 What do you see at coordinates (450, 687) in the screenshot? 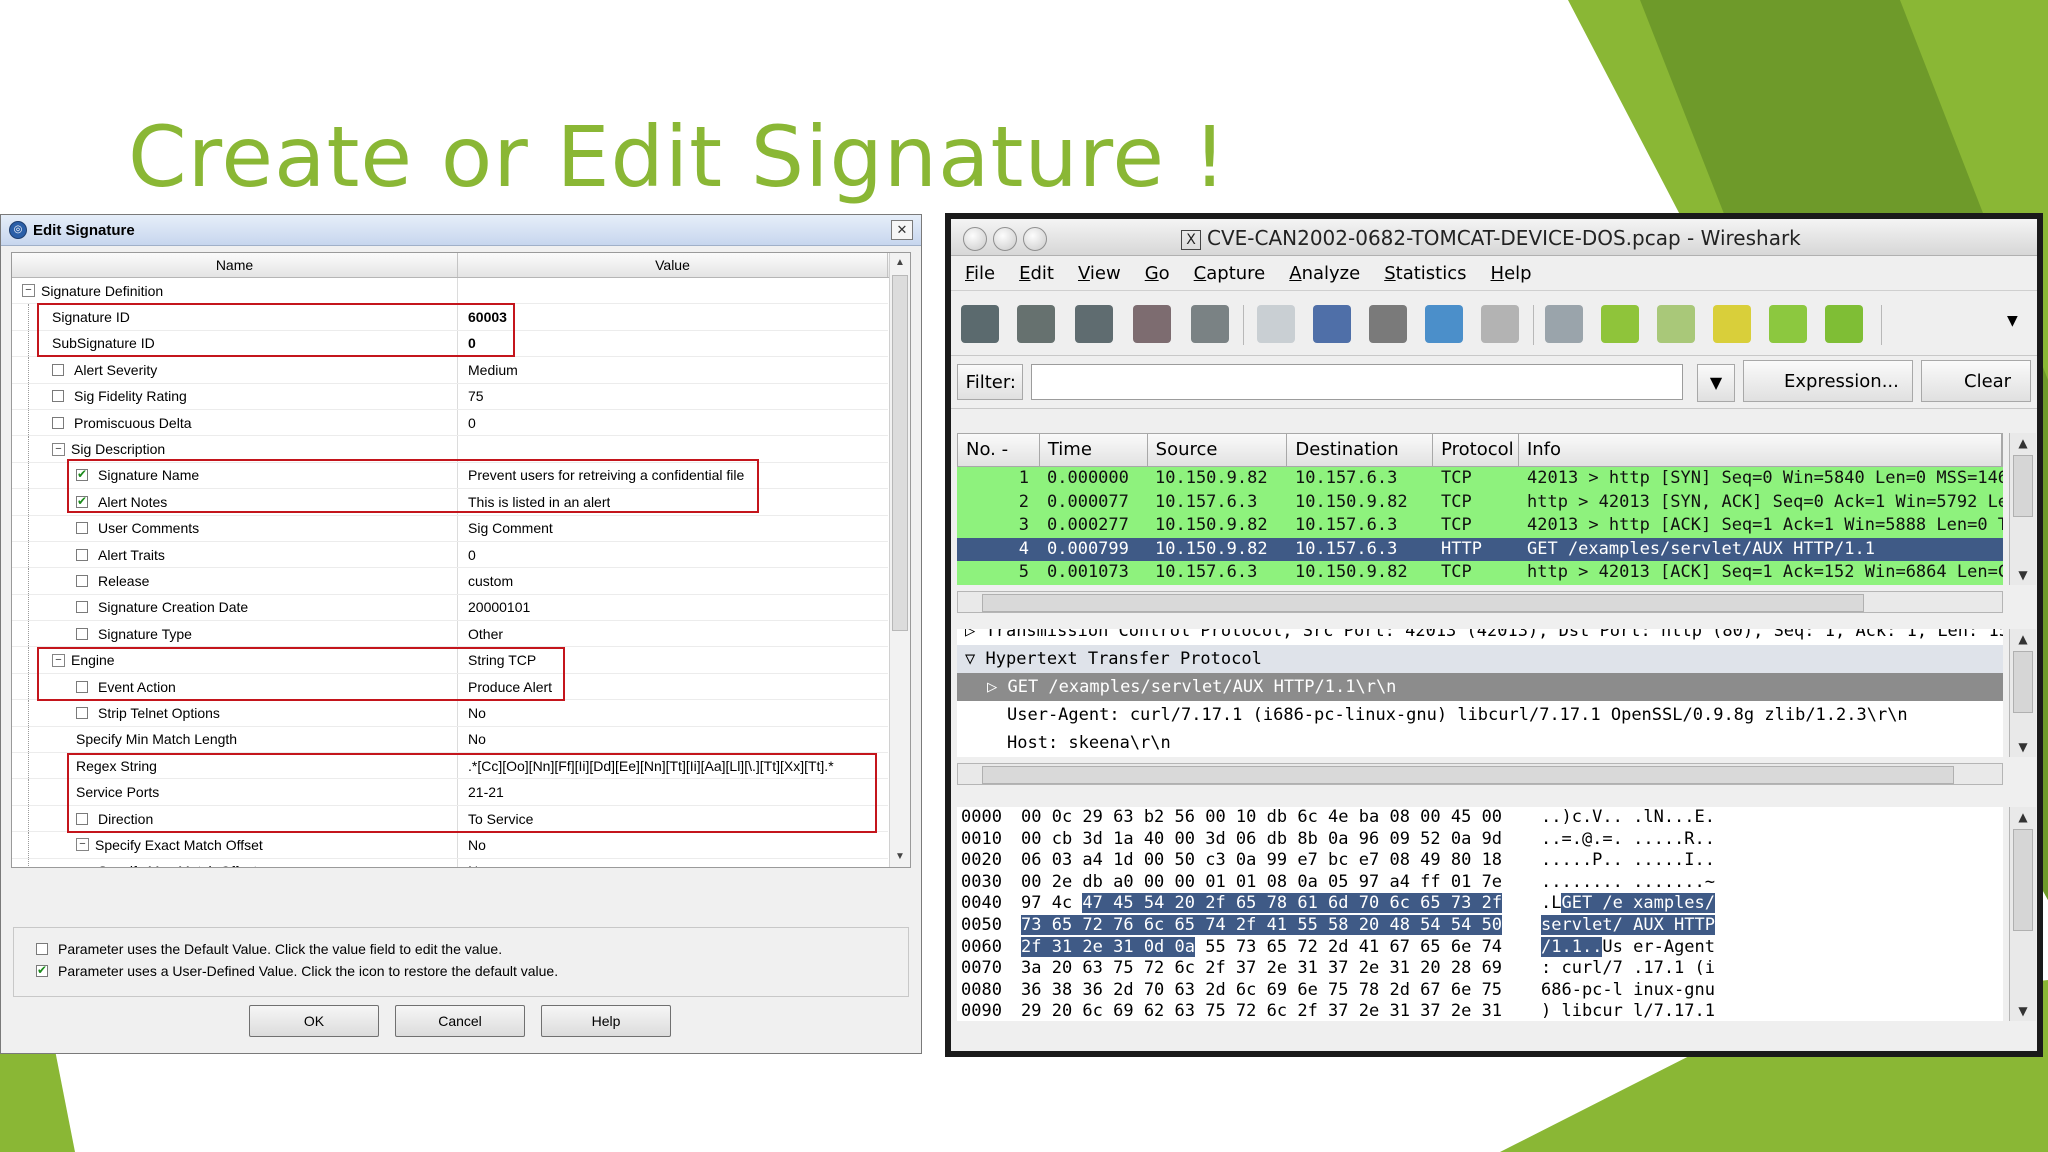
I see `grid-row: Event Action Produce Alert` at bounding box center [450, 687].